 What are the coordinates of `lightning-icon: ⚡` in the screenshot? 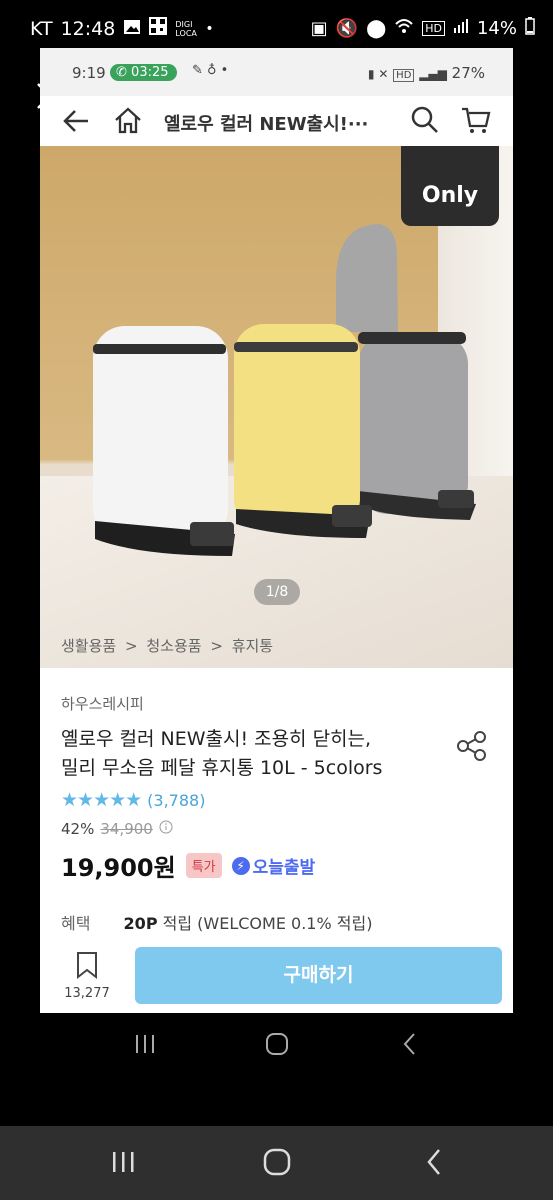 It's located at (240, 865).